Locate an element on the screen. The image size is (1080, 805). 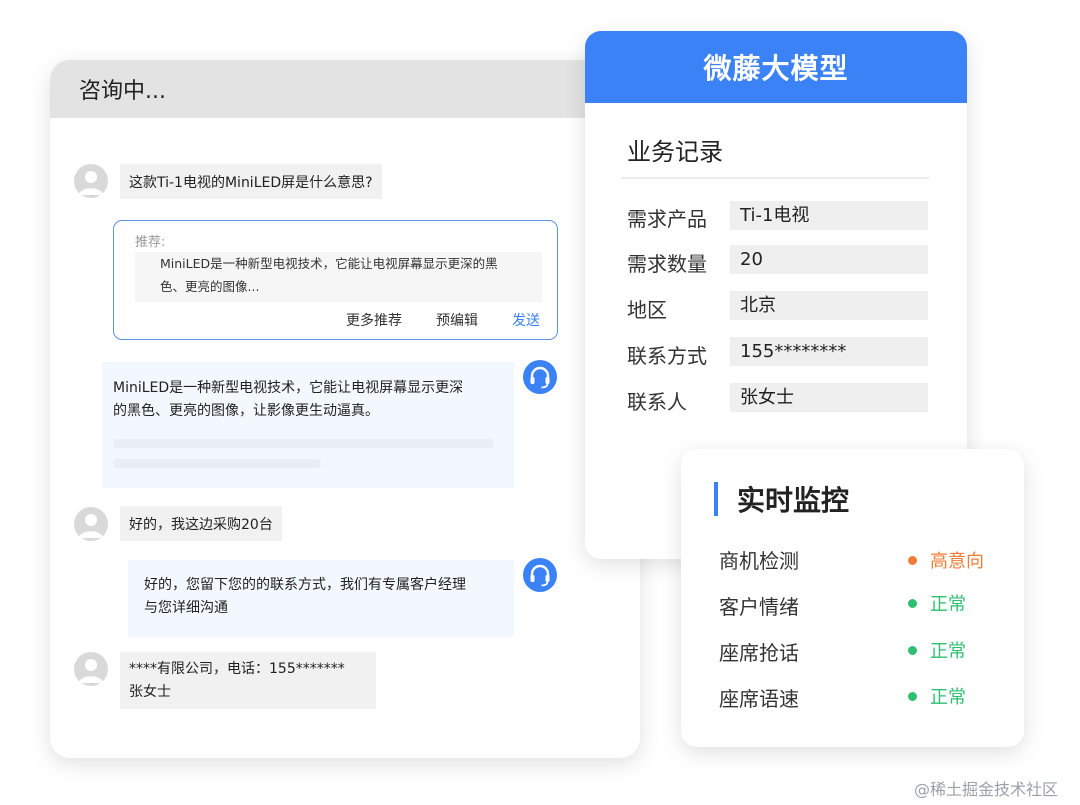
field-label-product: 需求产品 is located at coordinates (667, 219).